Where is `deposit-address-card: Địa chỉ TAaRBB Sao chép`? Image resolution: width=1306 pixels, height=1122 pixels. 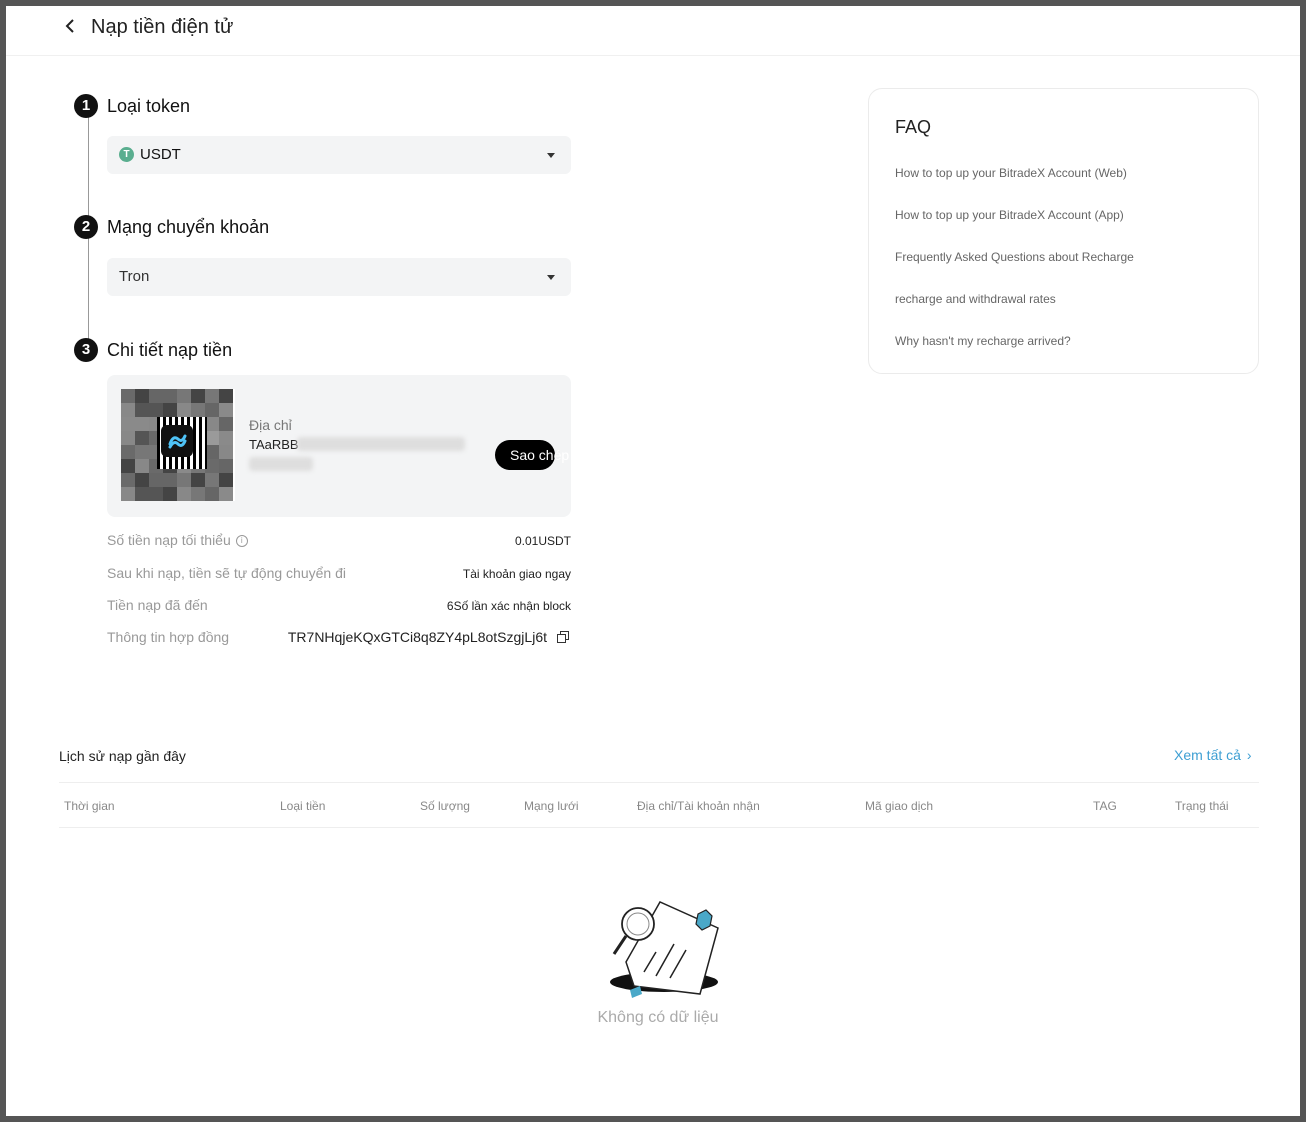
deposit-address-card: Địa chỉ TAaRBB Sao chép is located at coordinates (339, 446).